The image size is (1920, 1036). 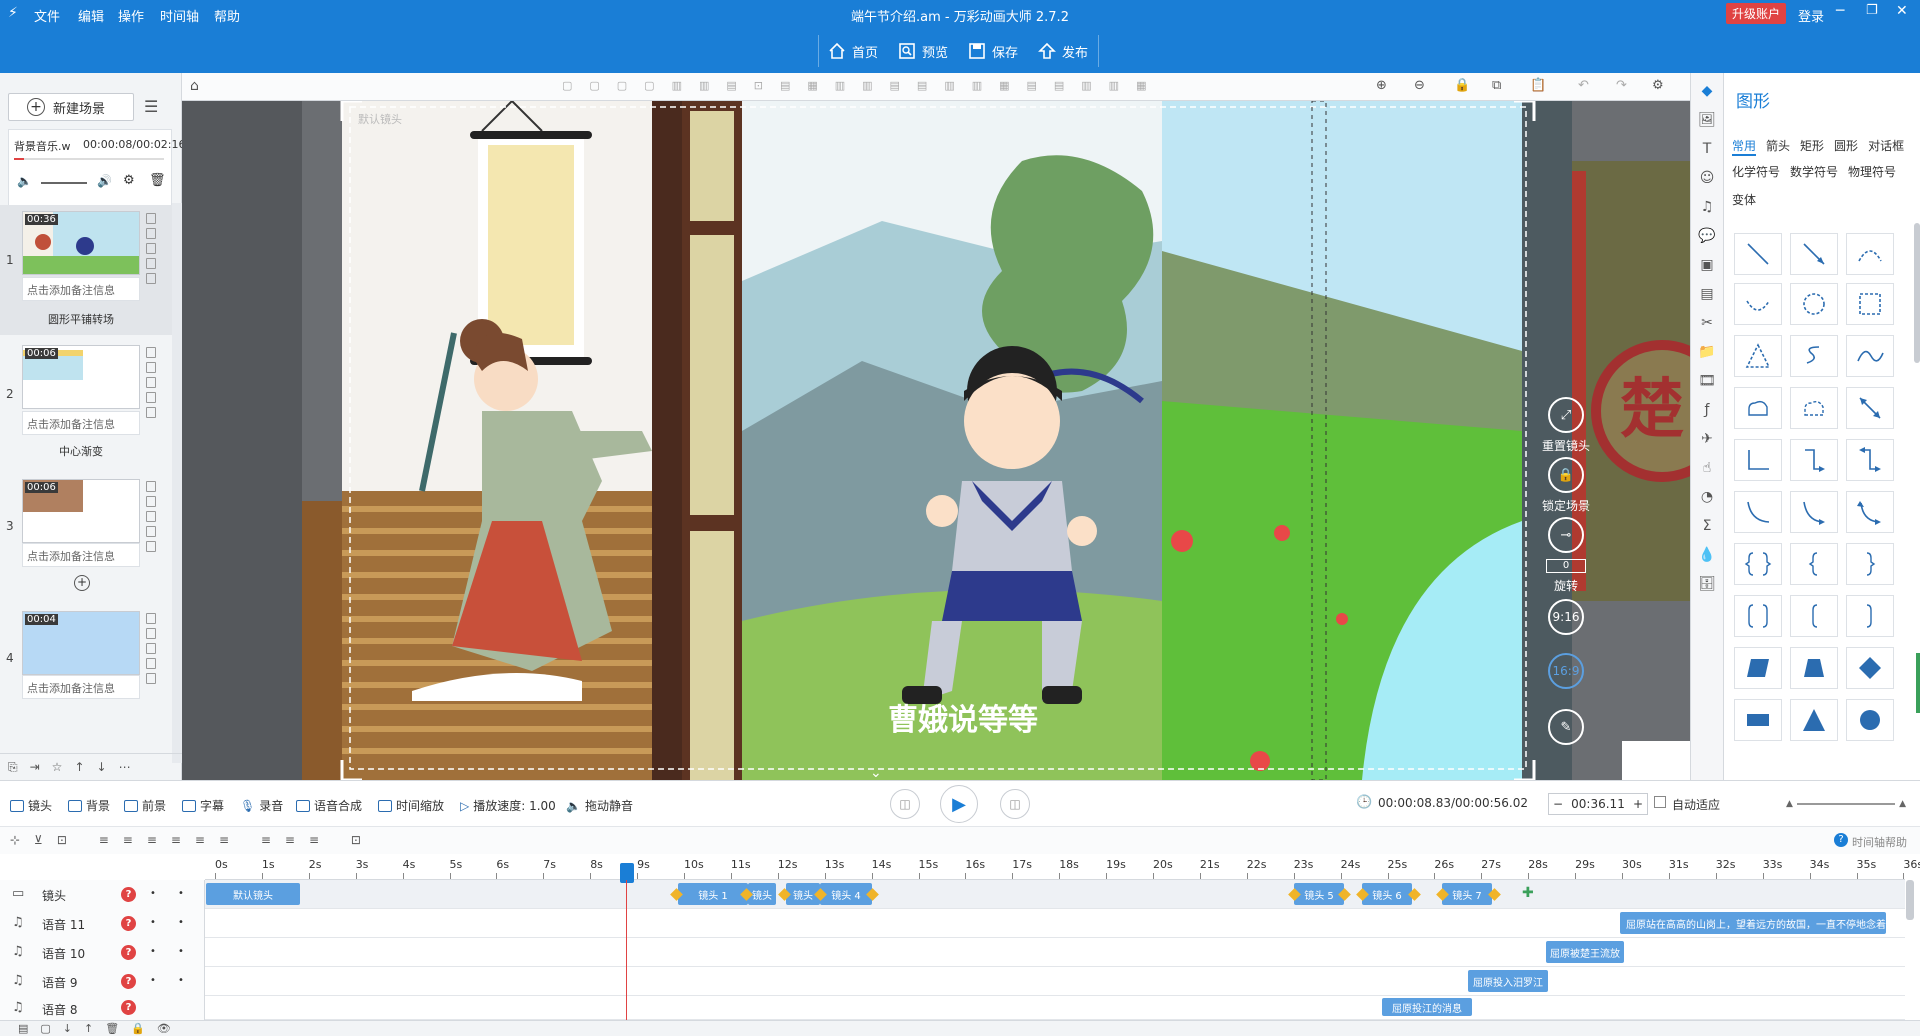 I want to click on undo-icon: ↶, so click(x=1583, y=85).